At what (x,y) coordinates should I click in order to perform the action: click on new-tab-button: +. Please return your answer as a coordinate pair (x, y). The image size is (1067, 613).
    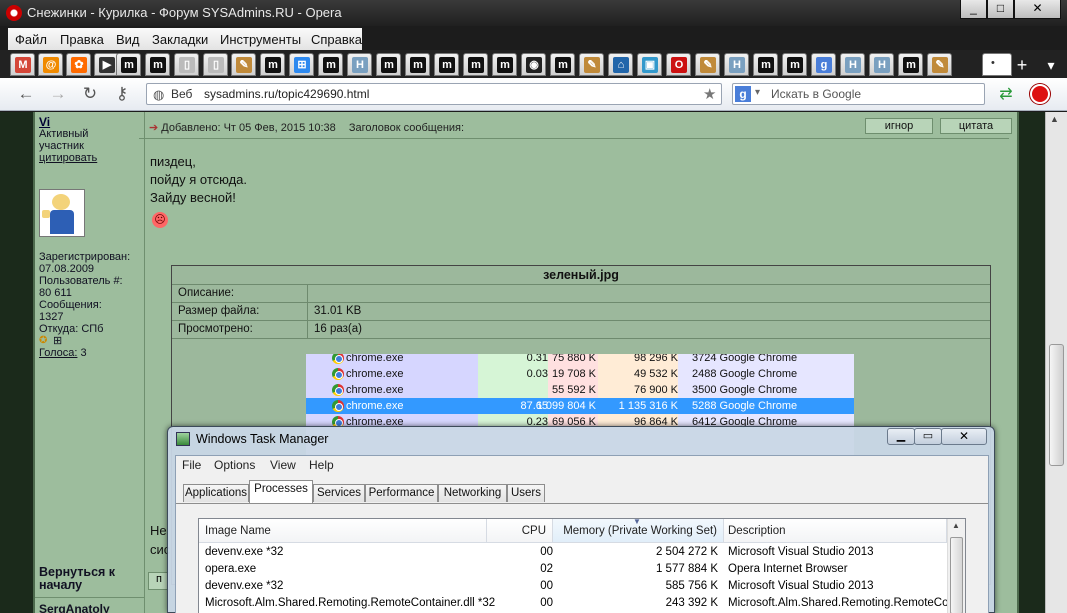
    Looking at the image, I should click on (1022, 65).